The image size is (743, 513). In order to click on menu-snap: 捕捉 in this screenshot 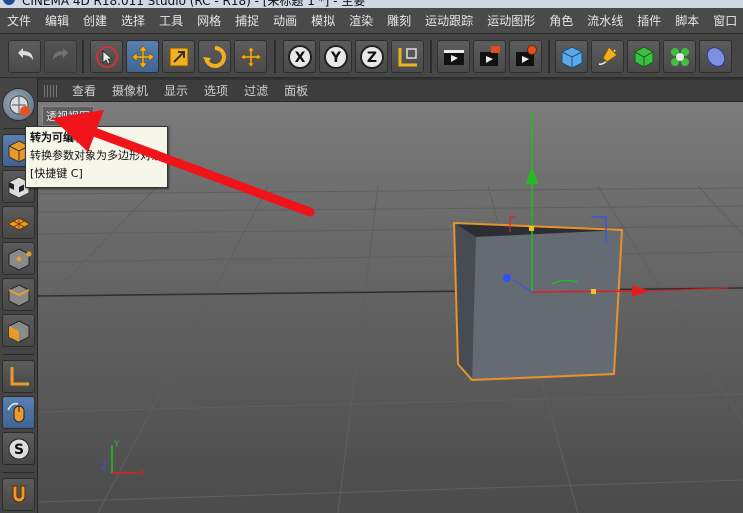, I will do `click(247, 20)`.